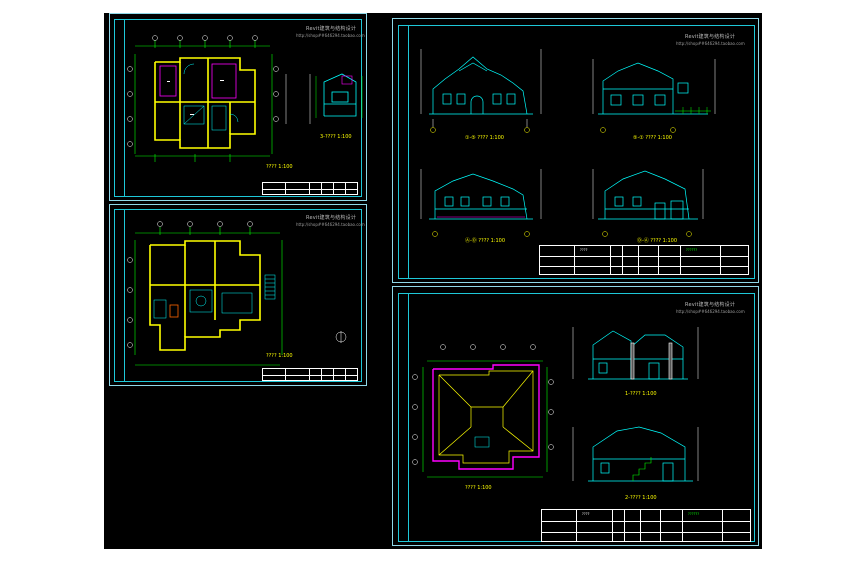 This screenshot has width=867, height=562. Describe the element at coordinates (52, 281) in the screenshot. I see `left-gutter` at that location.